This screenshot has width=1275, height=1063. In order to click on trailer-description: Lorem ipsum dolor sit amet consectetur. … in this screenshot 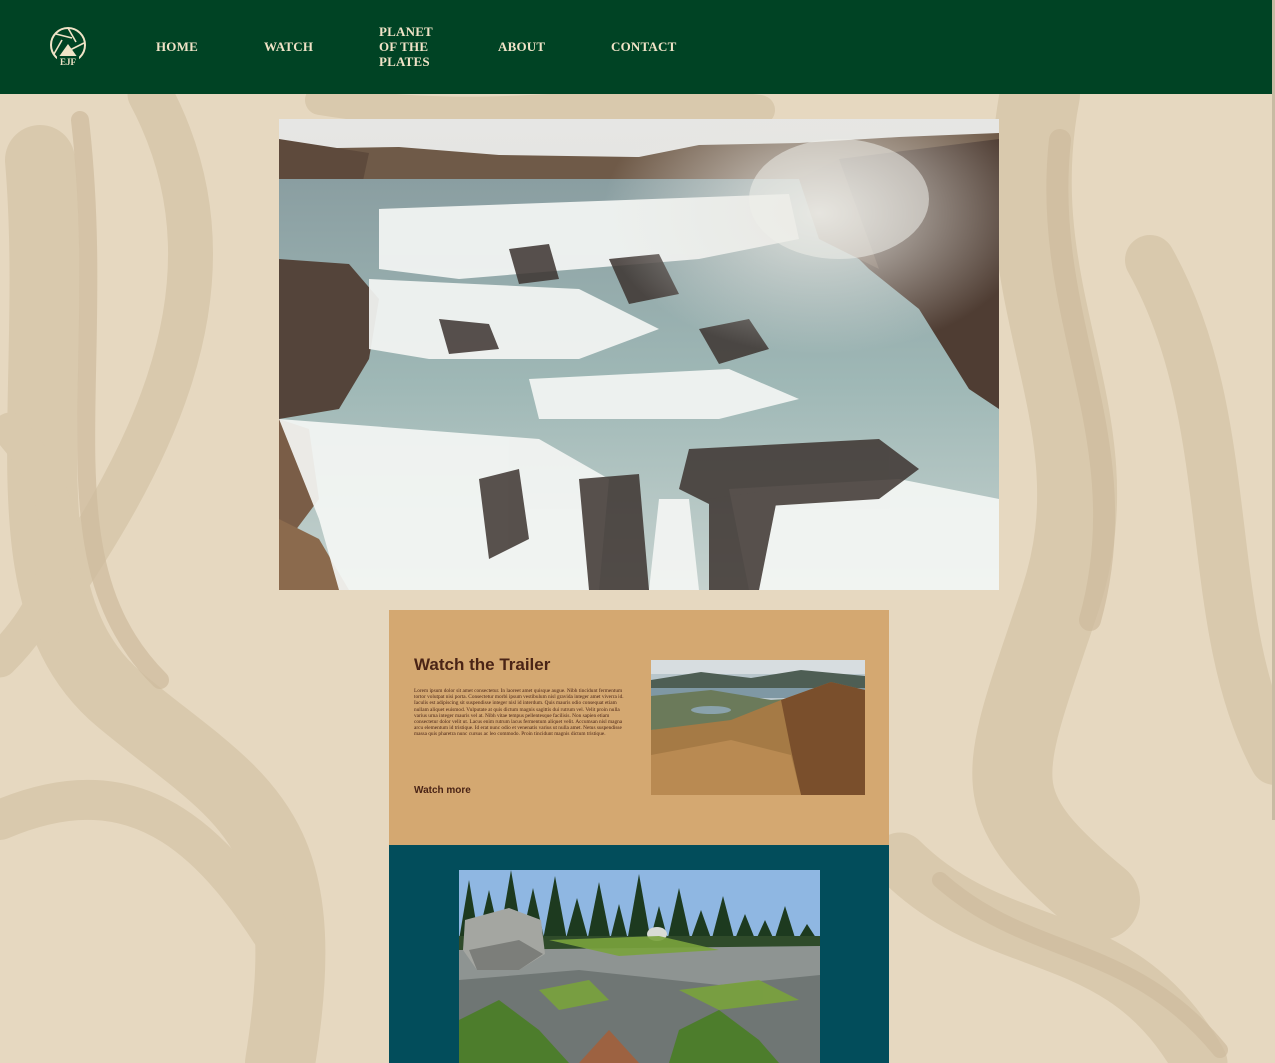, I will do `click(519, 713)`.